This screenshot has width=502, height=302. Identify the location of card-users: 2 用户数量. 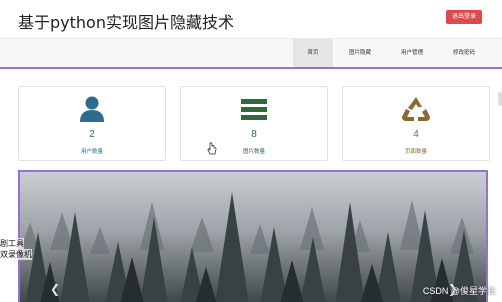
(92, 123).